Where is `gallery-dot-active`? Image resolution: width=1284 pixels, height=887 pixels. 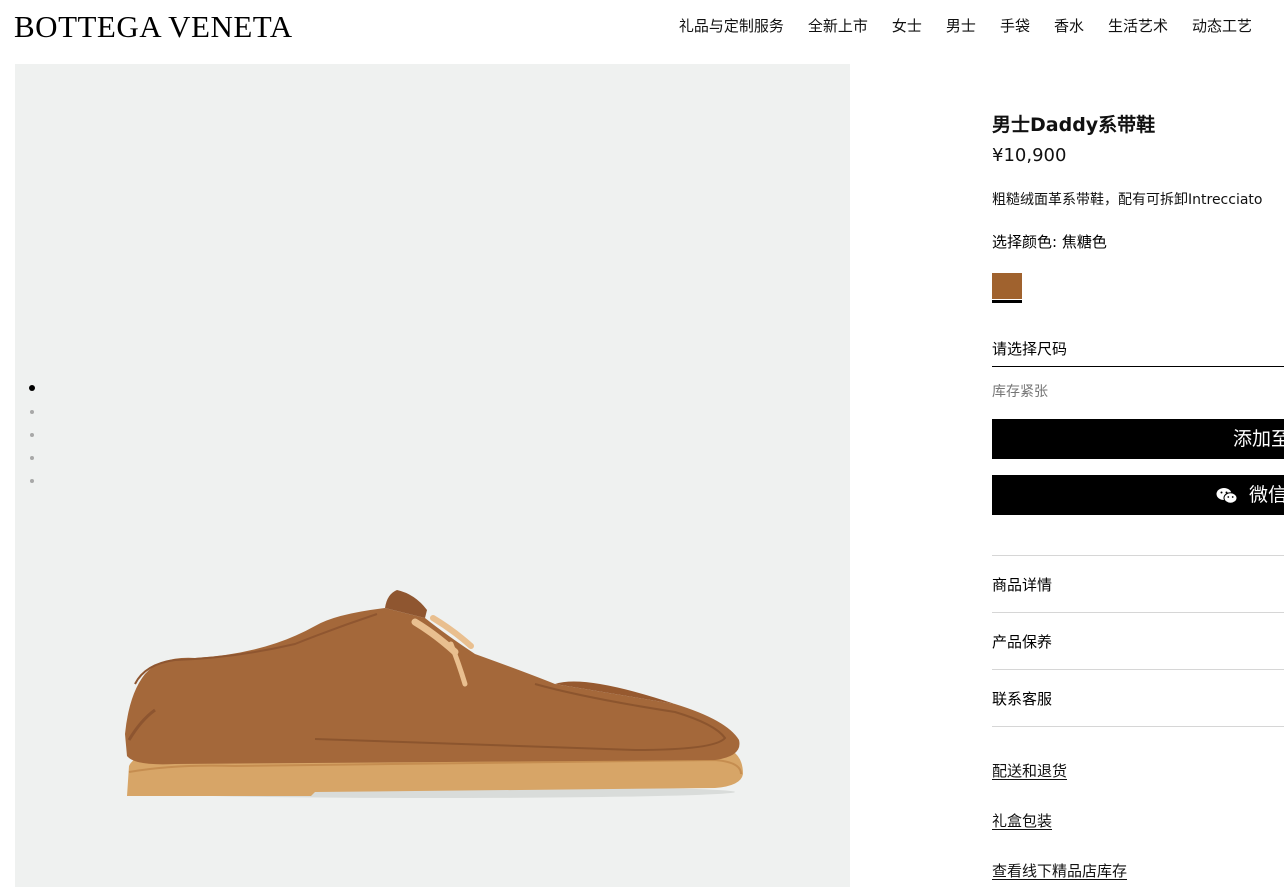 gallery-dot-active is located at coordinates (32, 388).